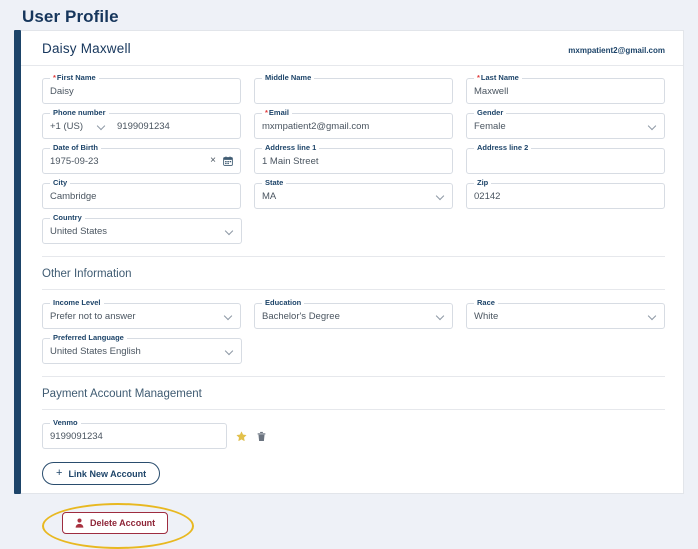  I want to click on profile-name: Daisy Maxwell, so click(86, 48).